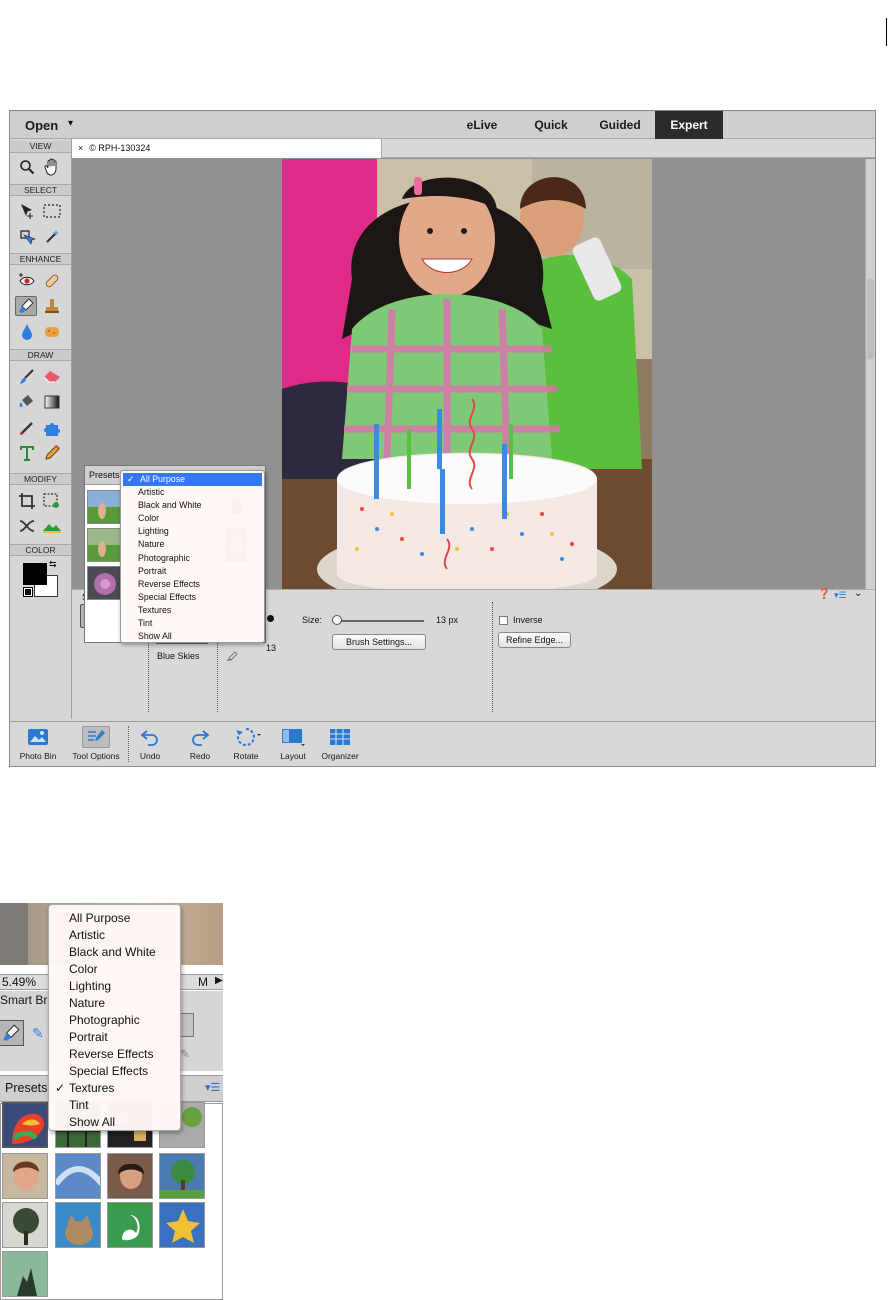  Describe the element at coordinates (192, 558) in the screenshot. I see `menu-item-photographic: Photographic` at that location.